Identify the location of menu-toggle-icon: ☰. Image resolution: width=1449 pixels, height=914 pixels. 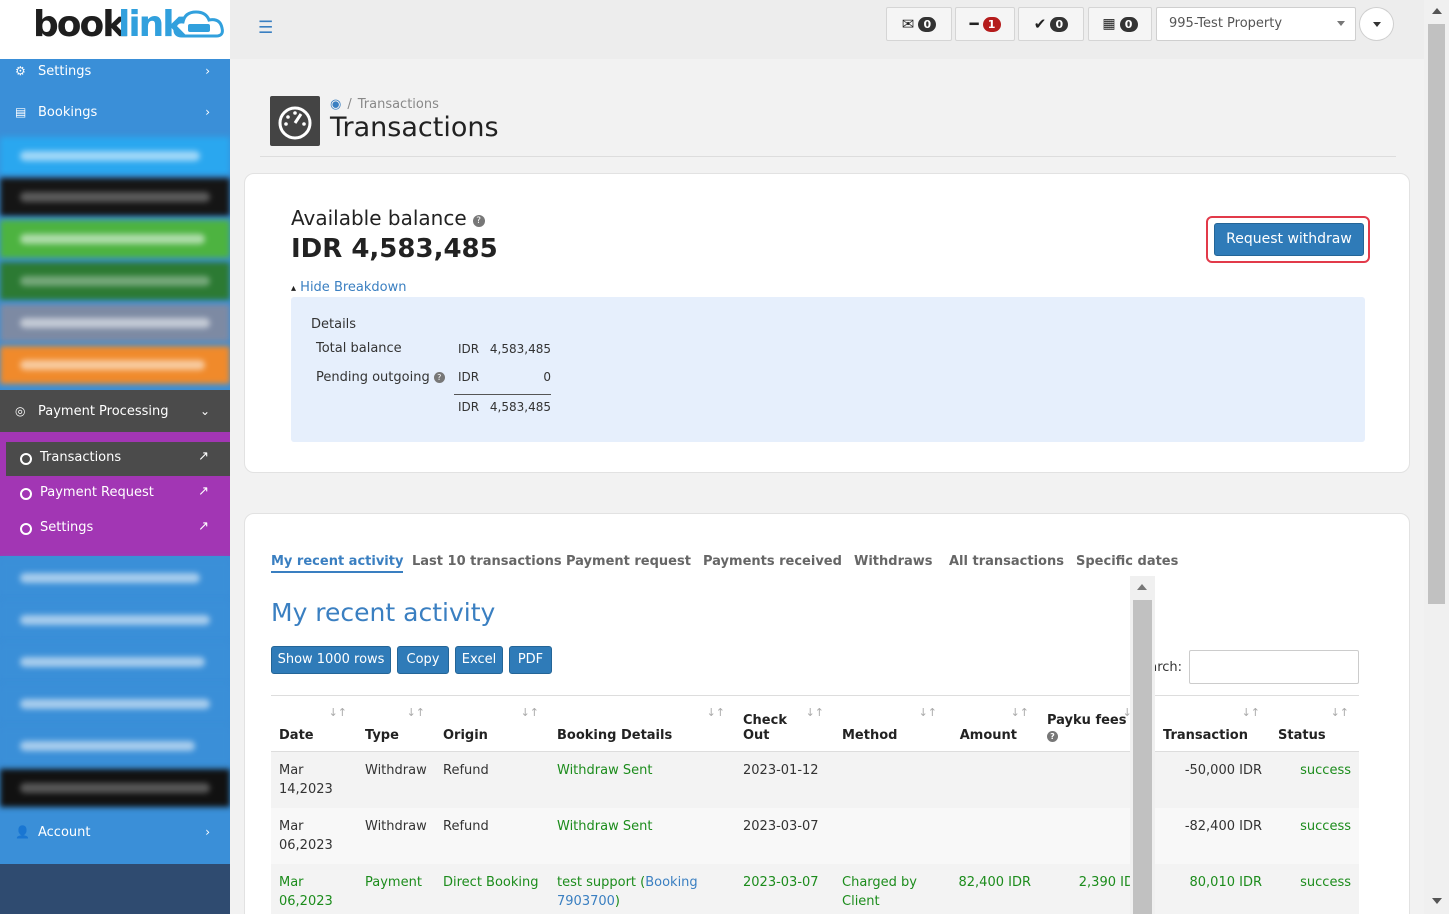
(265, 28).